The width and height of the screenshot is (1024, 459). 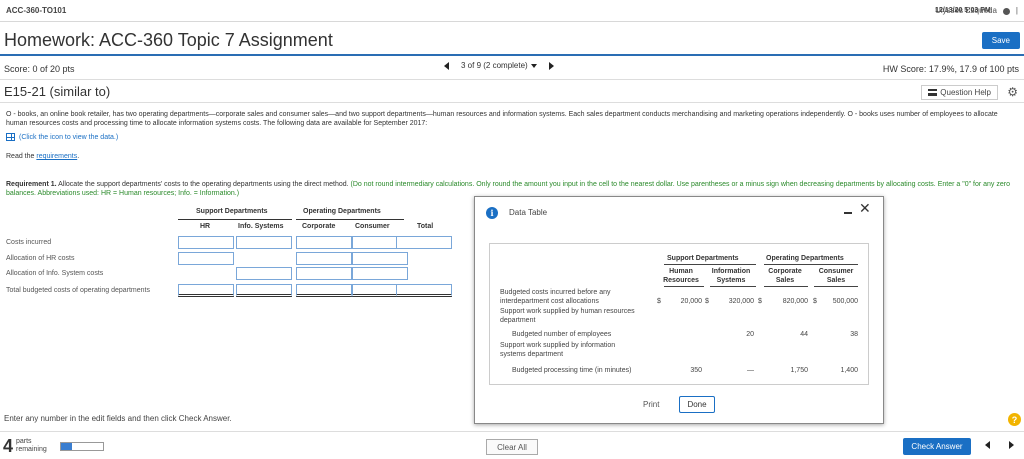 What do you see at coordinates (21, 156) in the screenshot?
I see `read-prefix: Read the` at bounding box center [21, 156].